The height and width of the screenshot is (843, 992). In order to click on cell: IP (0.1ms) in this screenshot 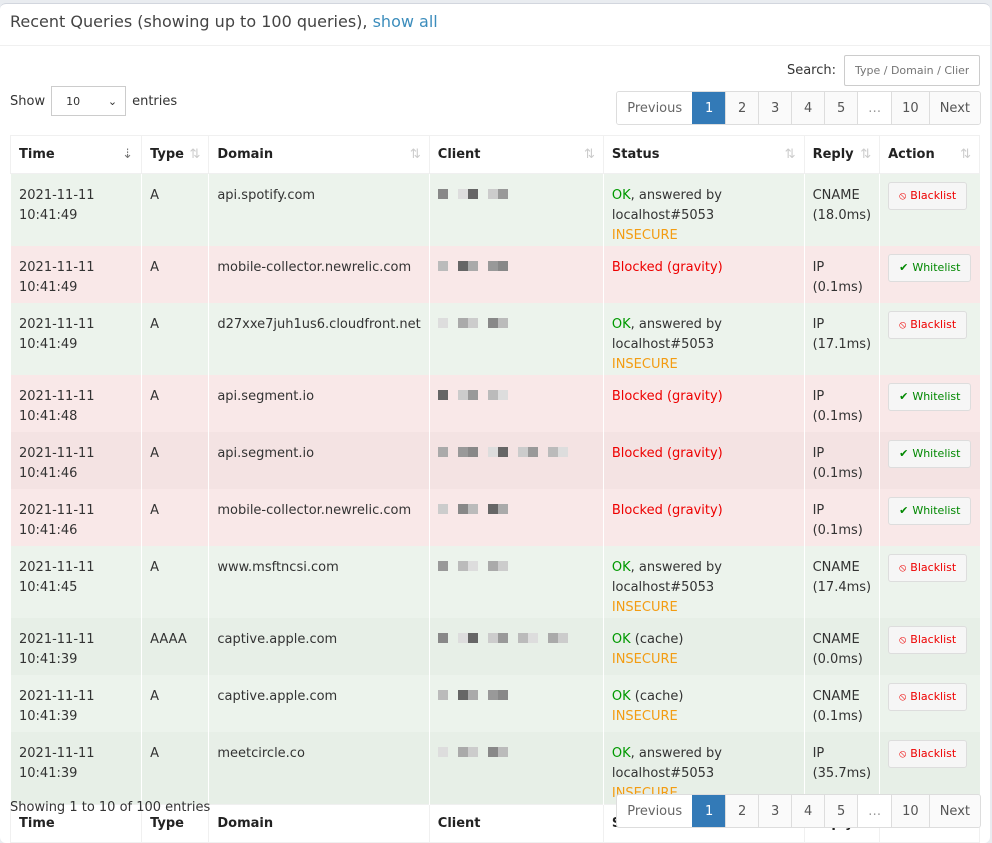, I will do `click(841, 403)`.